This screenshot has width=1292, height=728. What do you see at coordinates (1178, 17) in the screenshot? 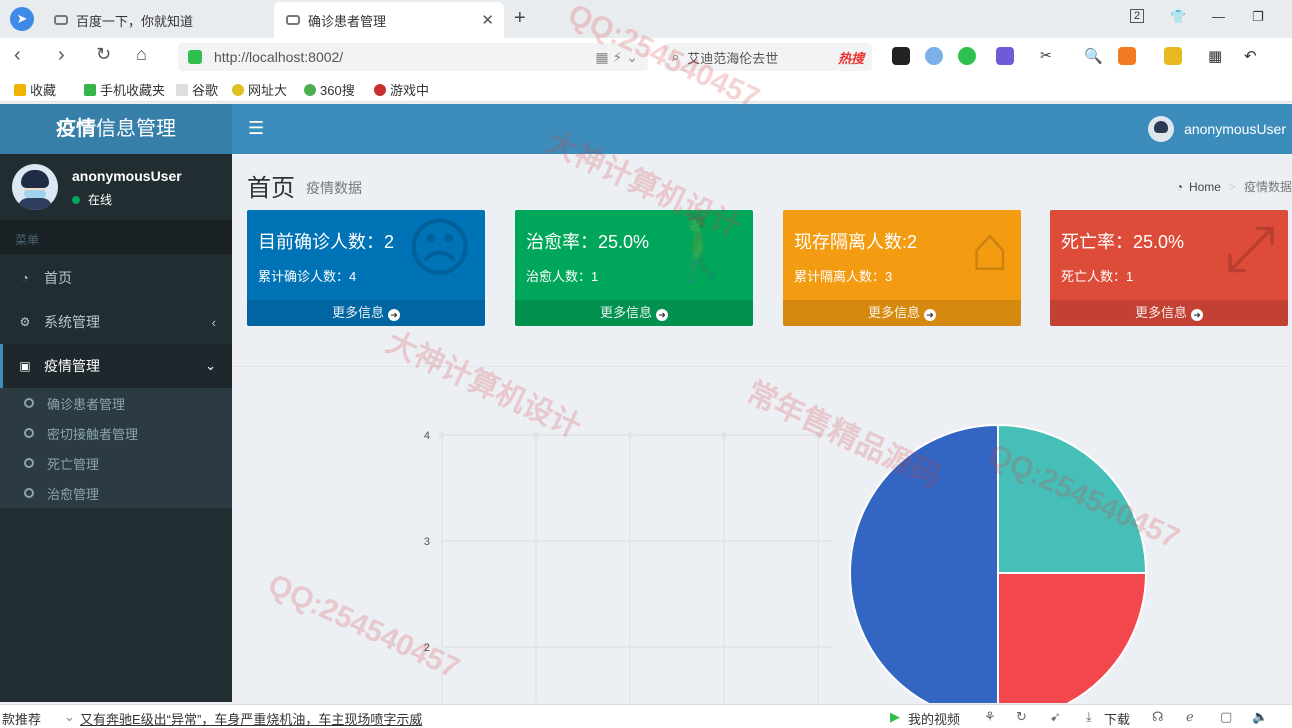
I see `shirt-icon: 👕` at bounding box center [1178, 17].